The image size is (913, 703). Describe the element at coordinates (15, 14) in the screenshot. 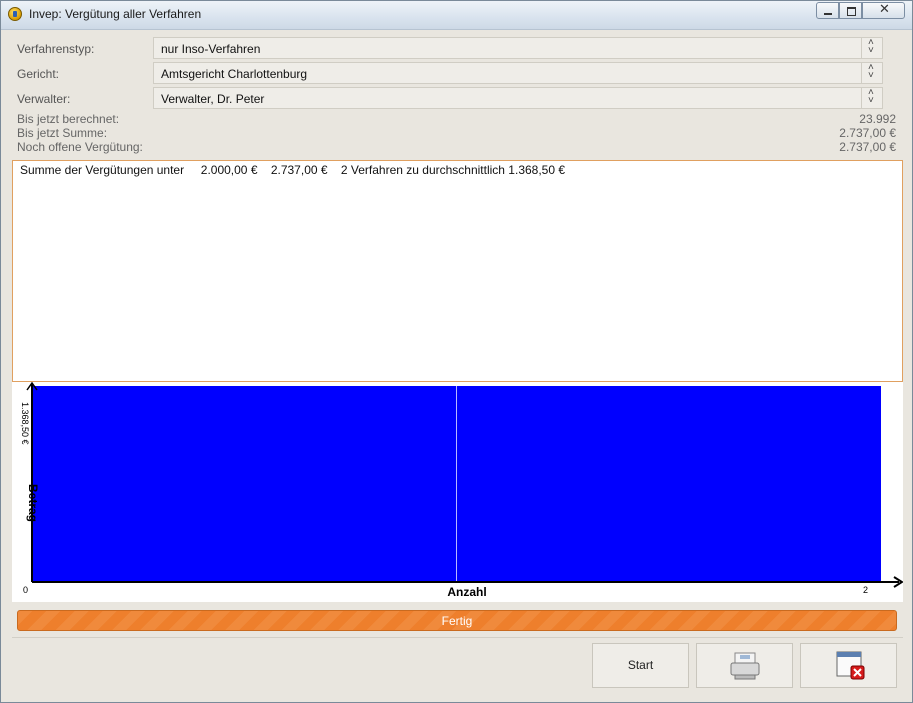

I see `app-icon` at that location.